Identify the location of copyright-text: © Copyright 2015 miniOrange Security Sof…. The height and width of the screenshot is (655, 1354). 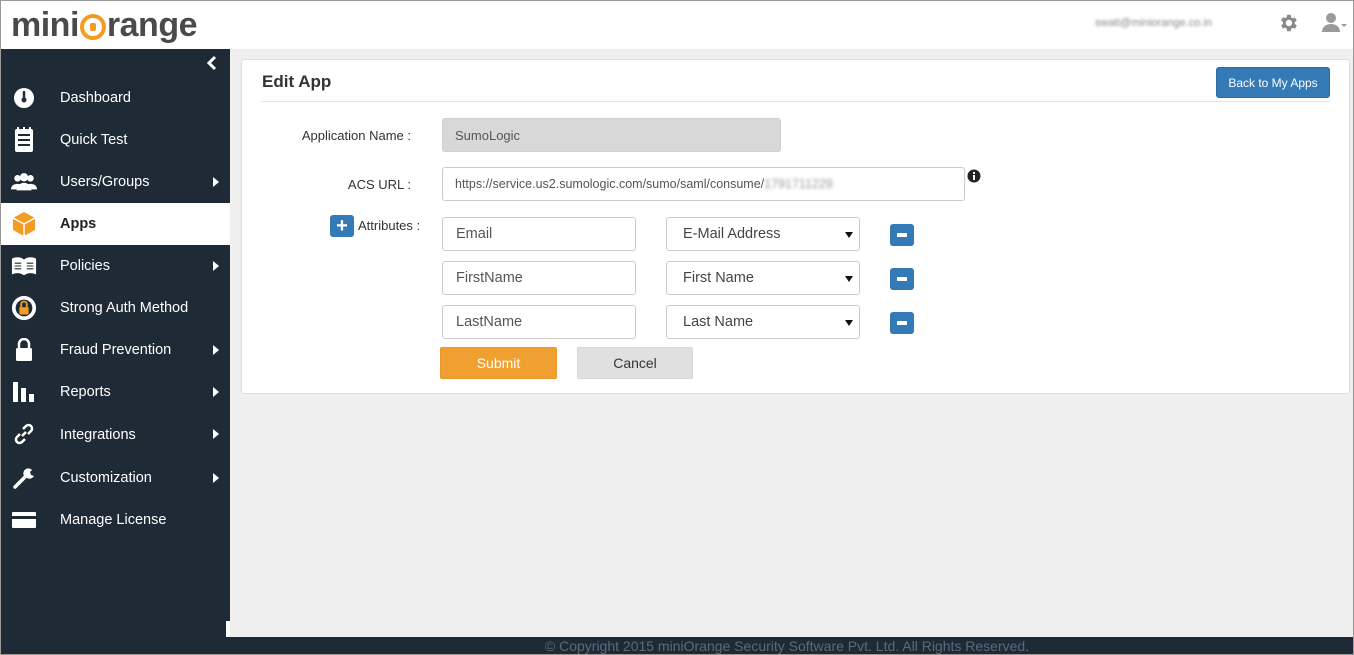
(787, 646).